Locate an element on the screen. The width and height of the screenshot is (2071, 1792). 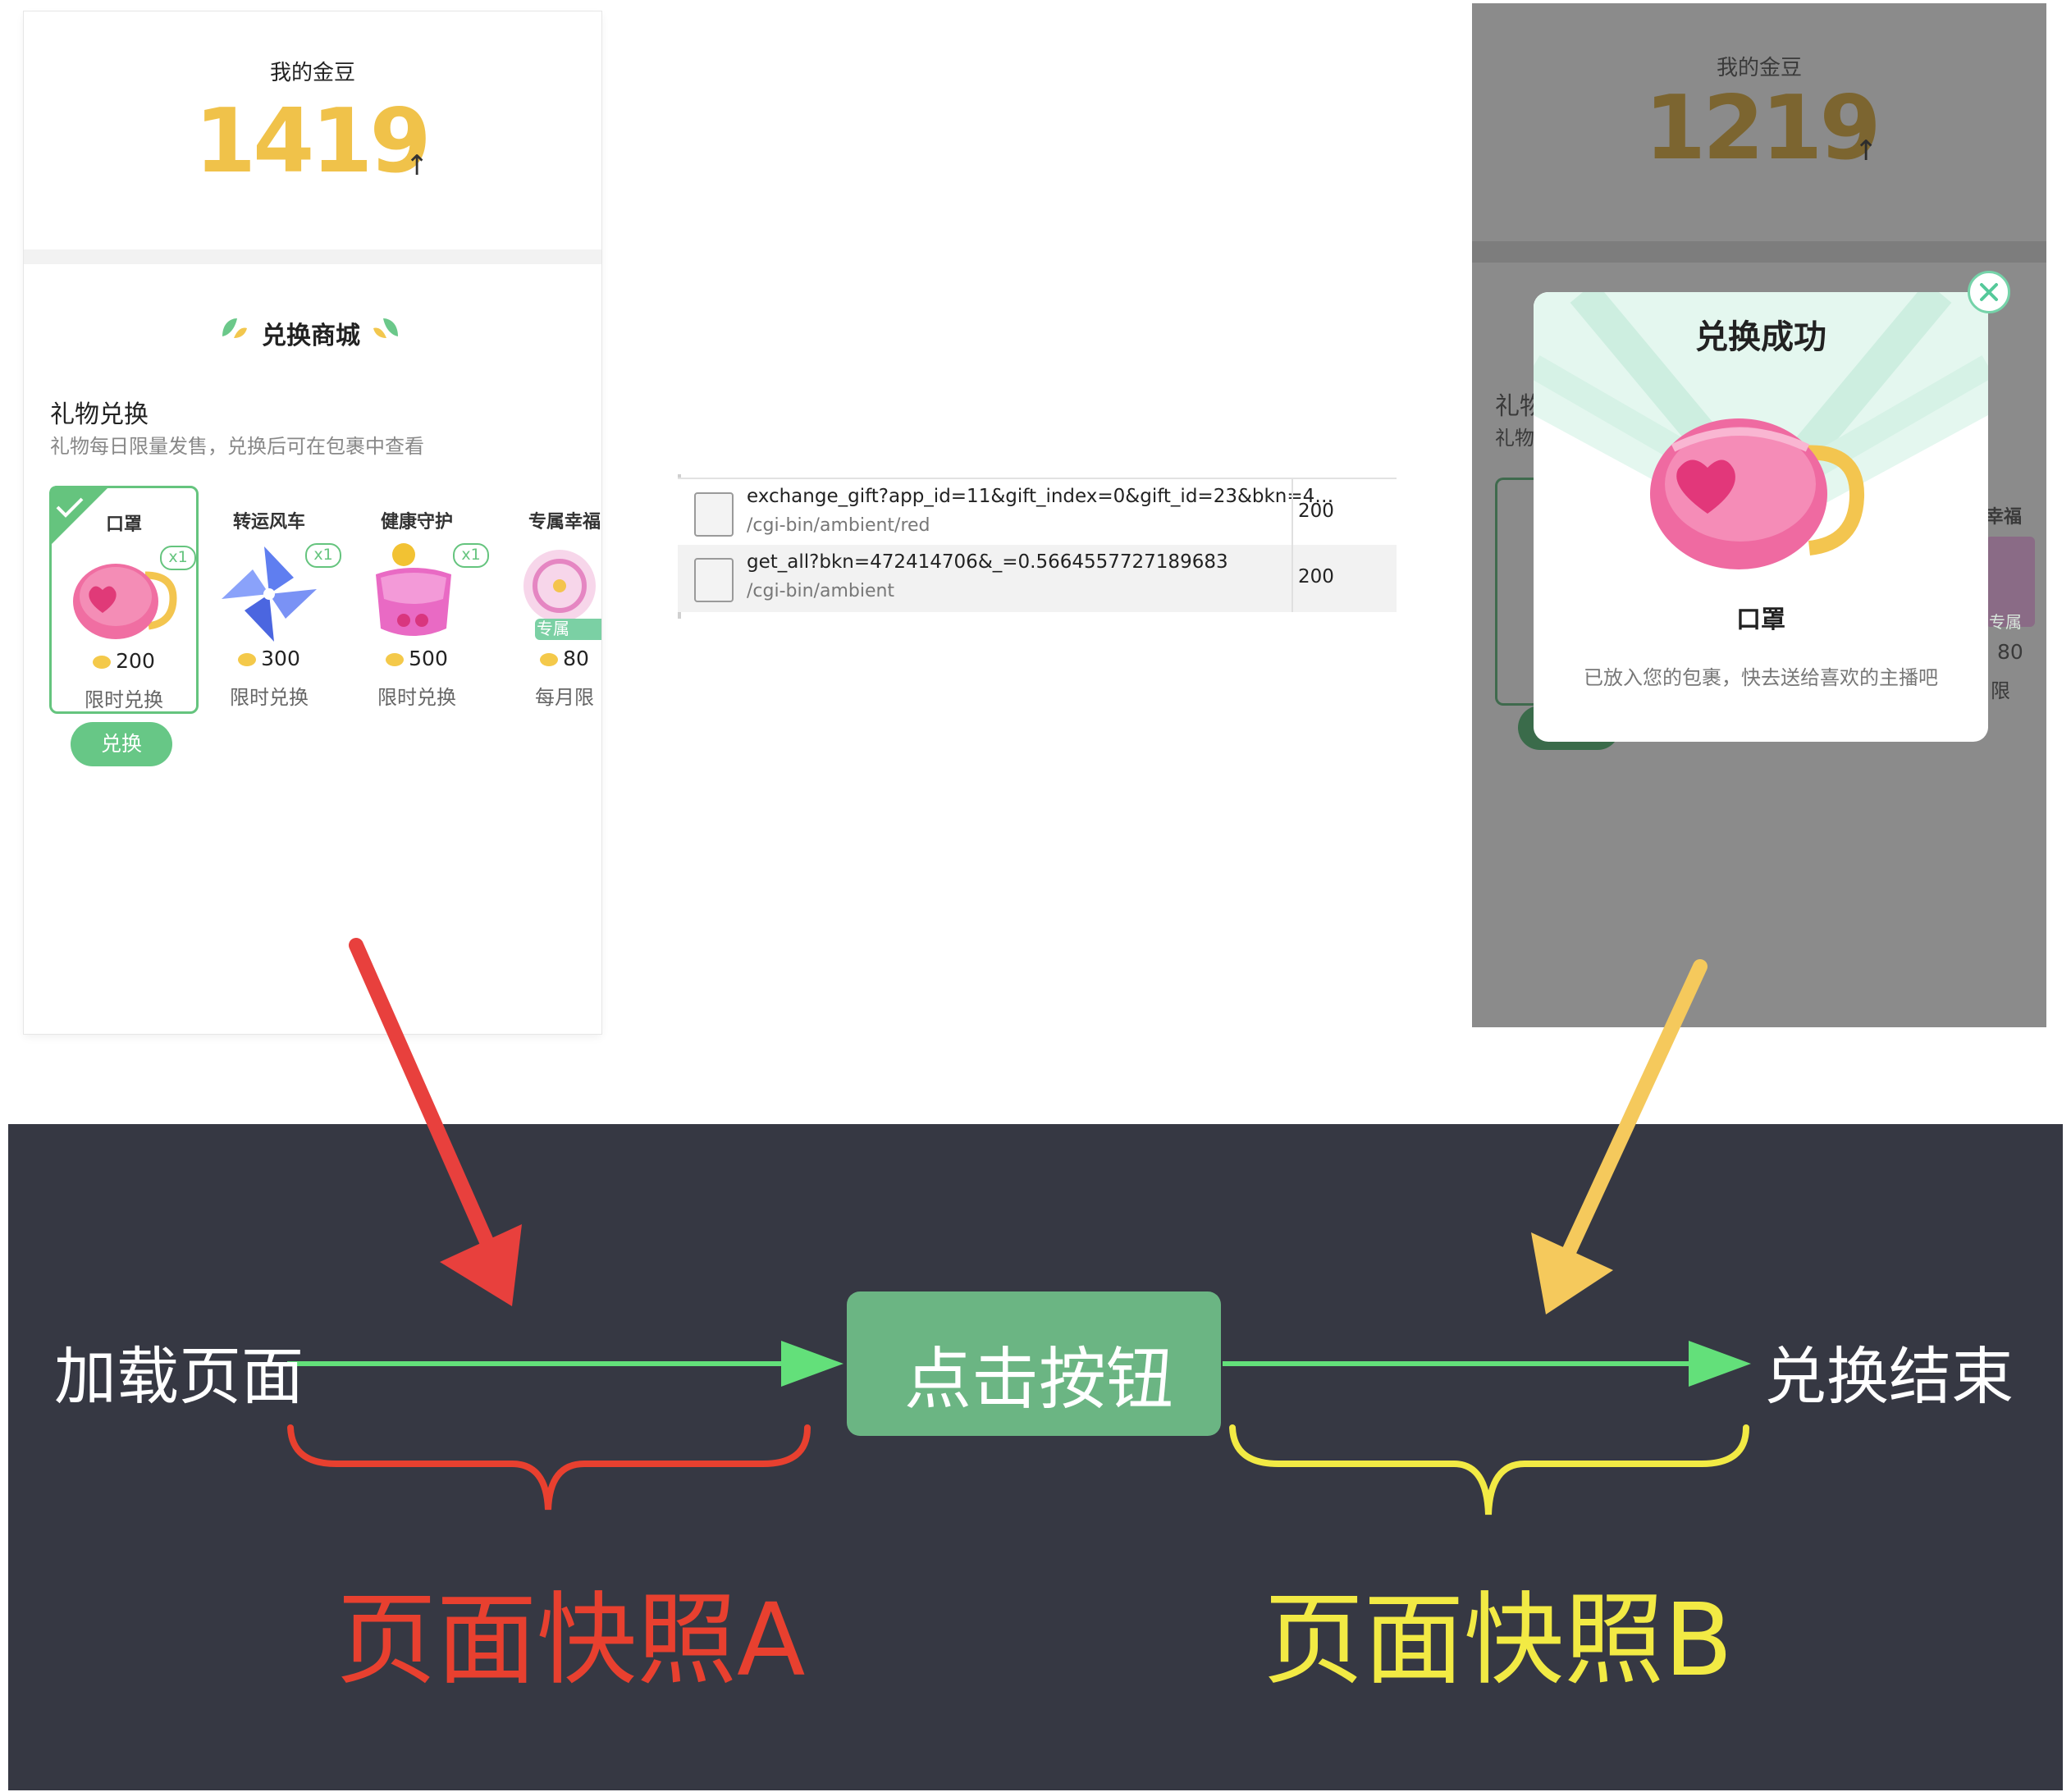
flow-step-load-page: 加载页面 is located at coordinates (179, 1376).